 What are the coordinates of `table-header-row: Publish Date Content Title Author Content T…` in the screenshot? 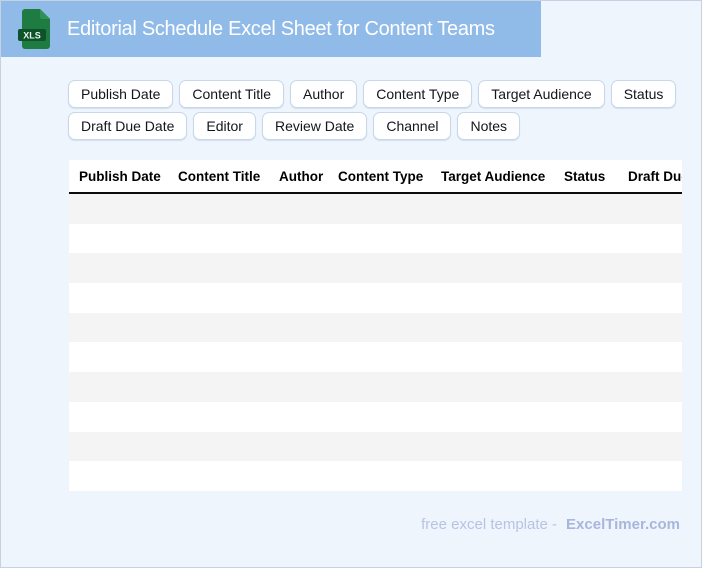 It's located at (375, 177).